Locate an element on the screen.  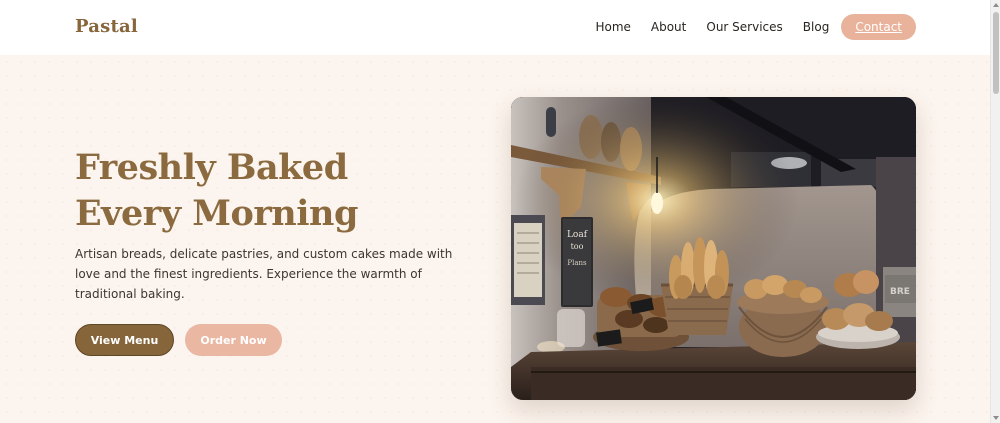
view-menu-button: View Menu is located at coordinates (124, 340).